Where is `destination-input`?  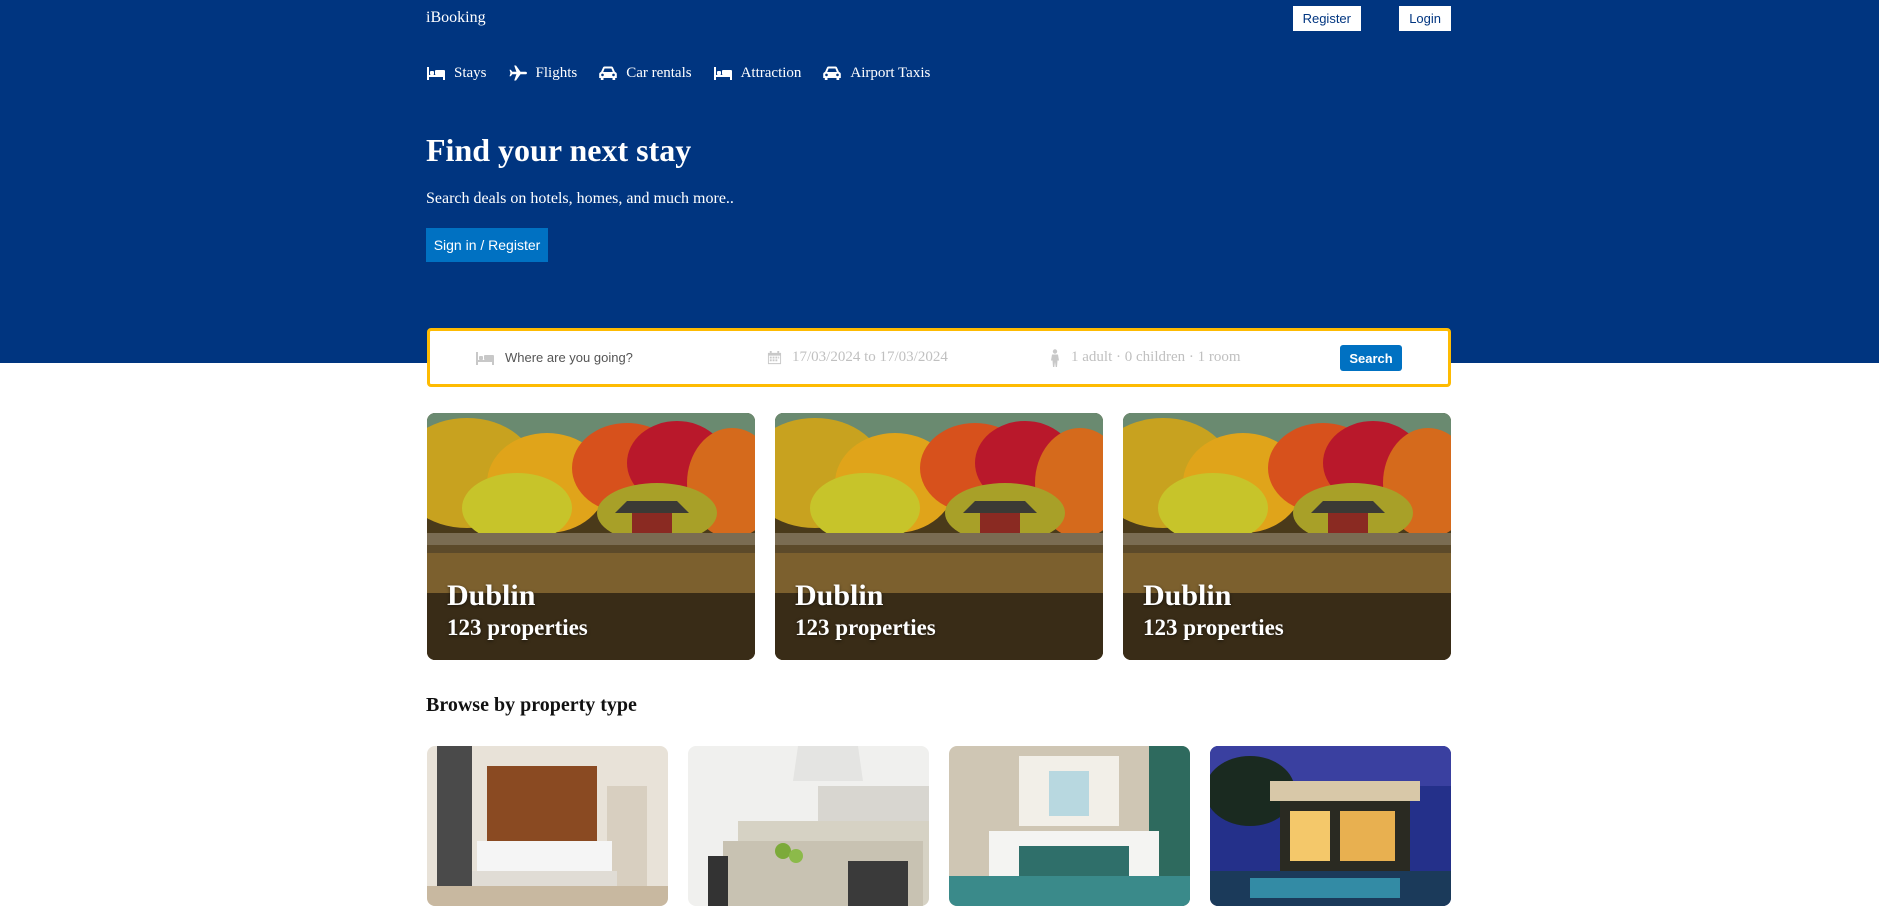 destination-input is located at coordinates (600, 357).